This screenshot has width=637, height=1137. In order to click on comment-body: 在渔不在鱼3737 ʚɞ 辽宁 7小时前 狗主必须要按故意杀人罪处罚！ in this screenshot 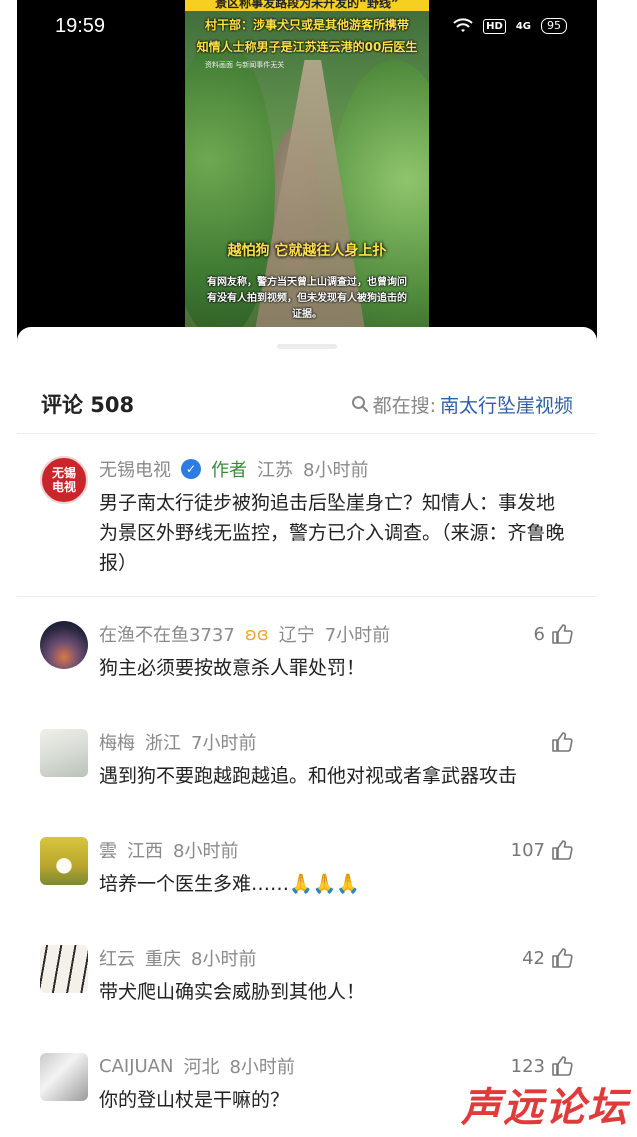, I will do `click(336, 652)`.